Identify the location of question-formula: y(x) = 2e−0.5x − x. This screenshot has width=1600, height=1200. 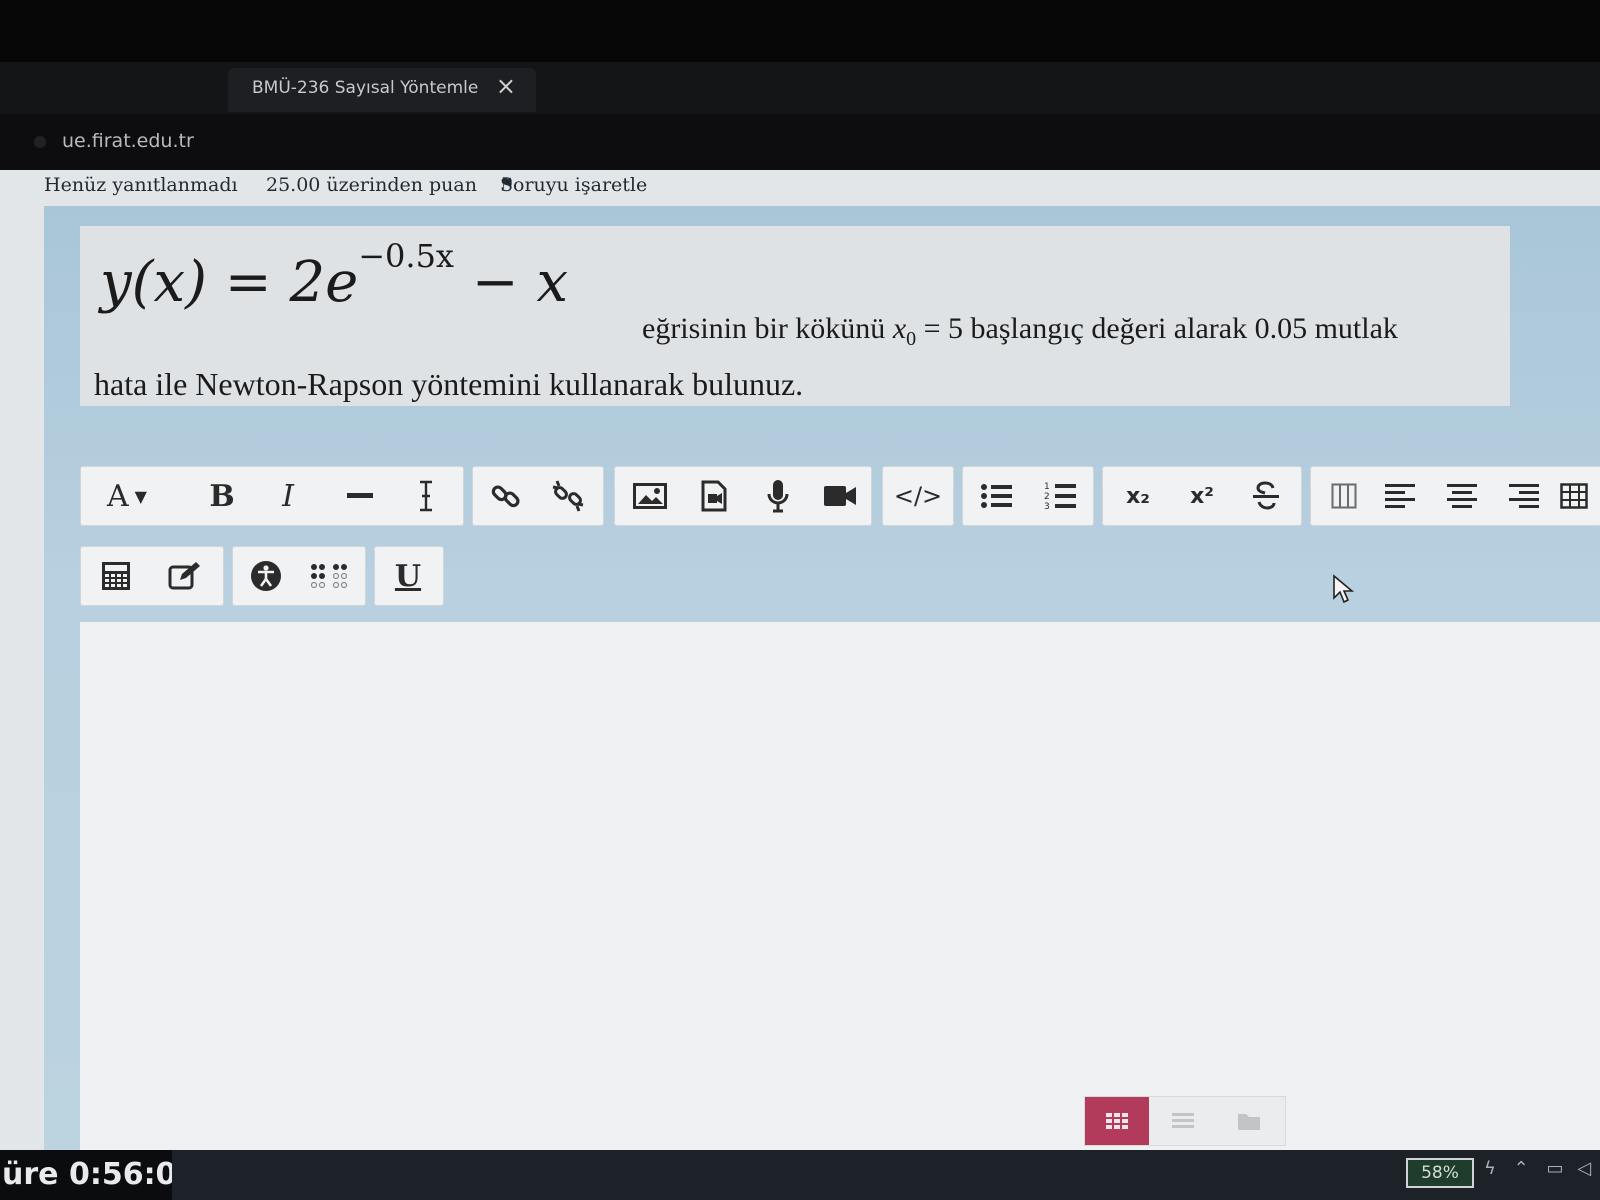
(334, 276).